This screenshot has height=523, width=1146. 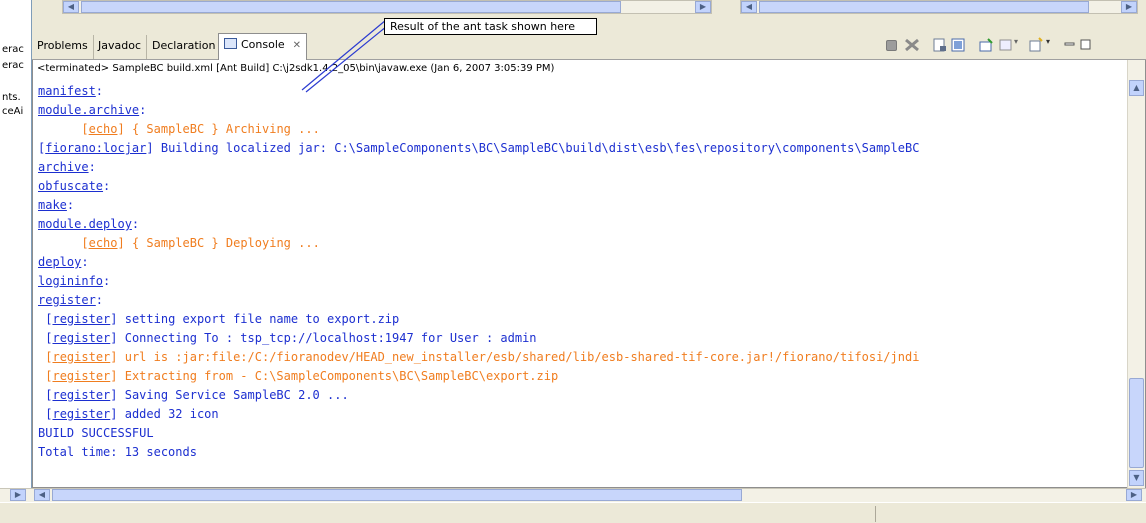 I want to click on console-target-link: deploy, so click(x=59, y=262).